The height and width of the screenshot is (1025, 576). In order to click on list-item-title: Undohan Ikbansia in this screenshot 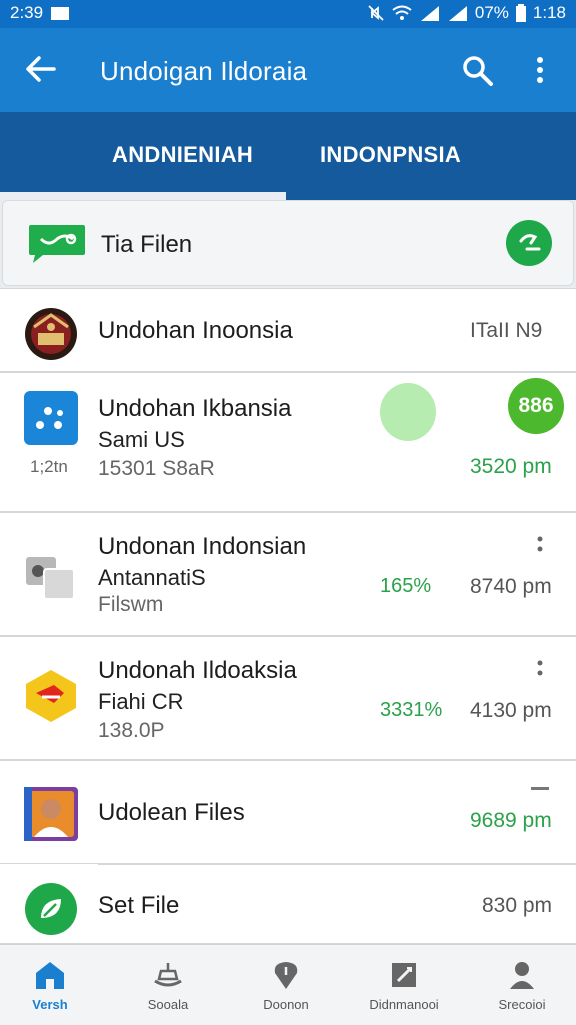, I will do `click(195, 408)`.